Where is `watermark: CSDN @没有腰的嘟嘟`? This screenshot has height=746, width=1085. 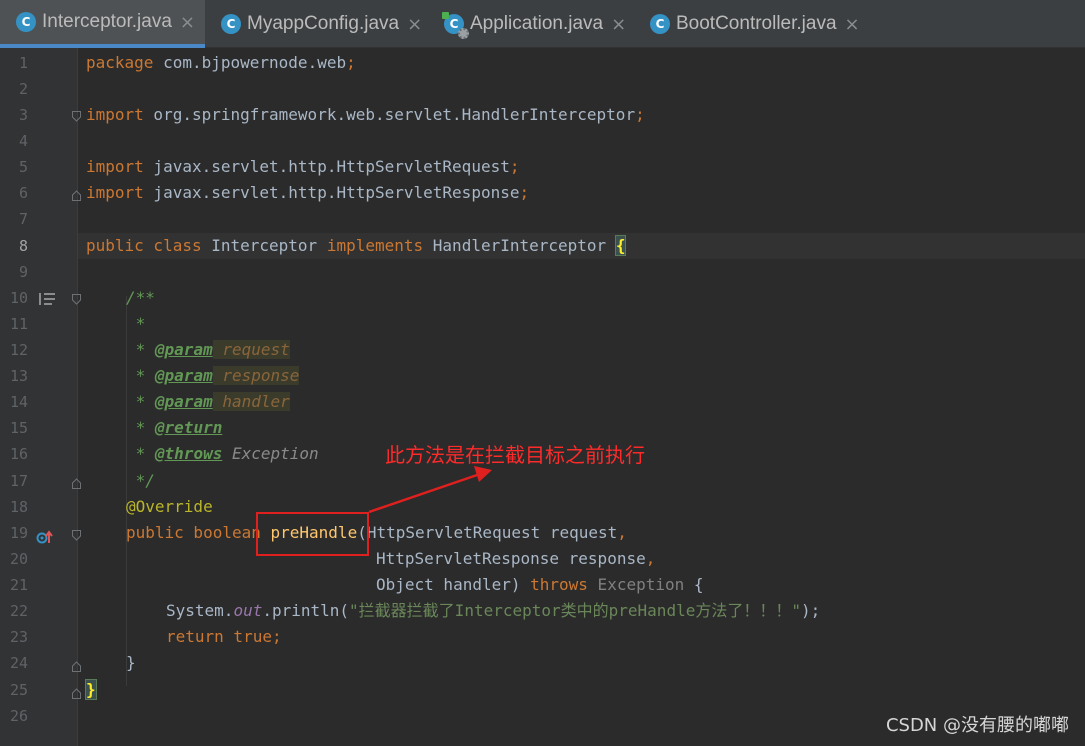
watermark: CSDN @没有腰的嘟嘟 is located at coordinates (977, 725).